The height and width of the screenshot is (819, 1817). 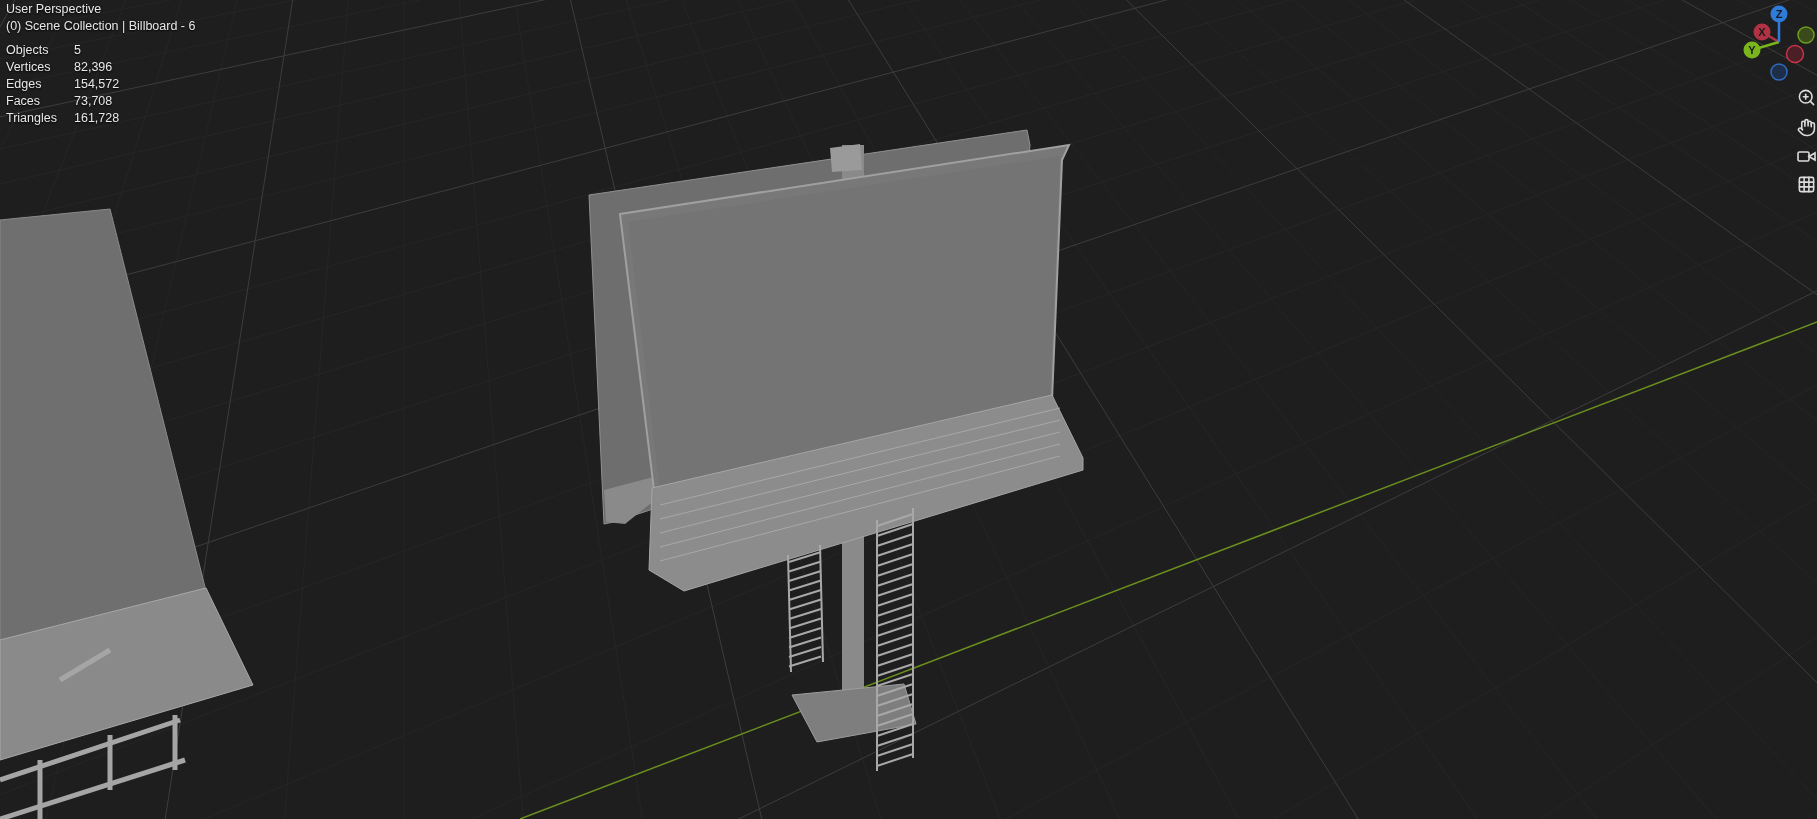 What do you see at coordinates (28, 50) in the screenshot?
I see `stat-label: Objects` at bounding box center [28, 50].